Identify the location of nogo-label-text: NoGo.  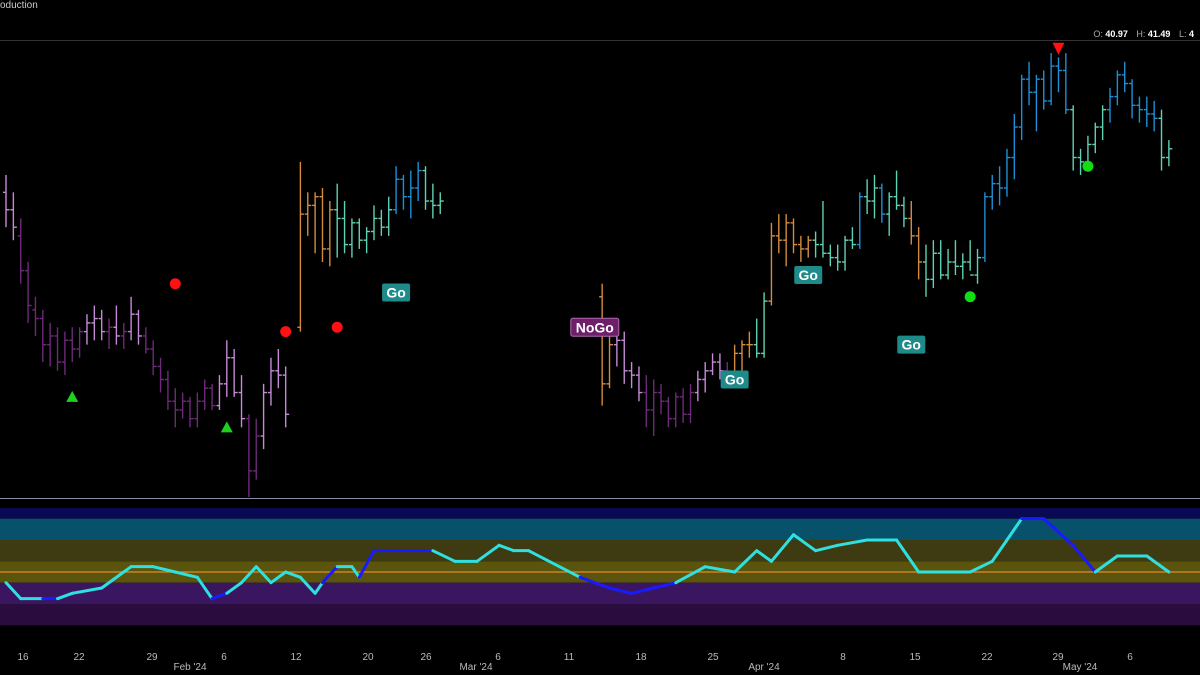
(595, 327).